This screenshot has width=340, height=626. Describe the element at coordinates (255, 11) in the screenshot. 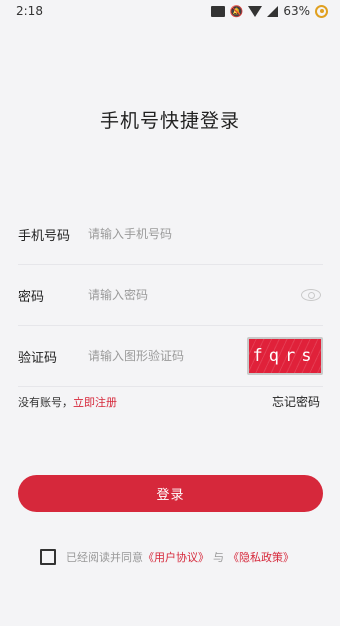

I see `wifi-icon` at that location.